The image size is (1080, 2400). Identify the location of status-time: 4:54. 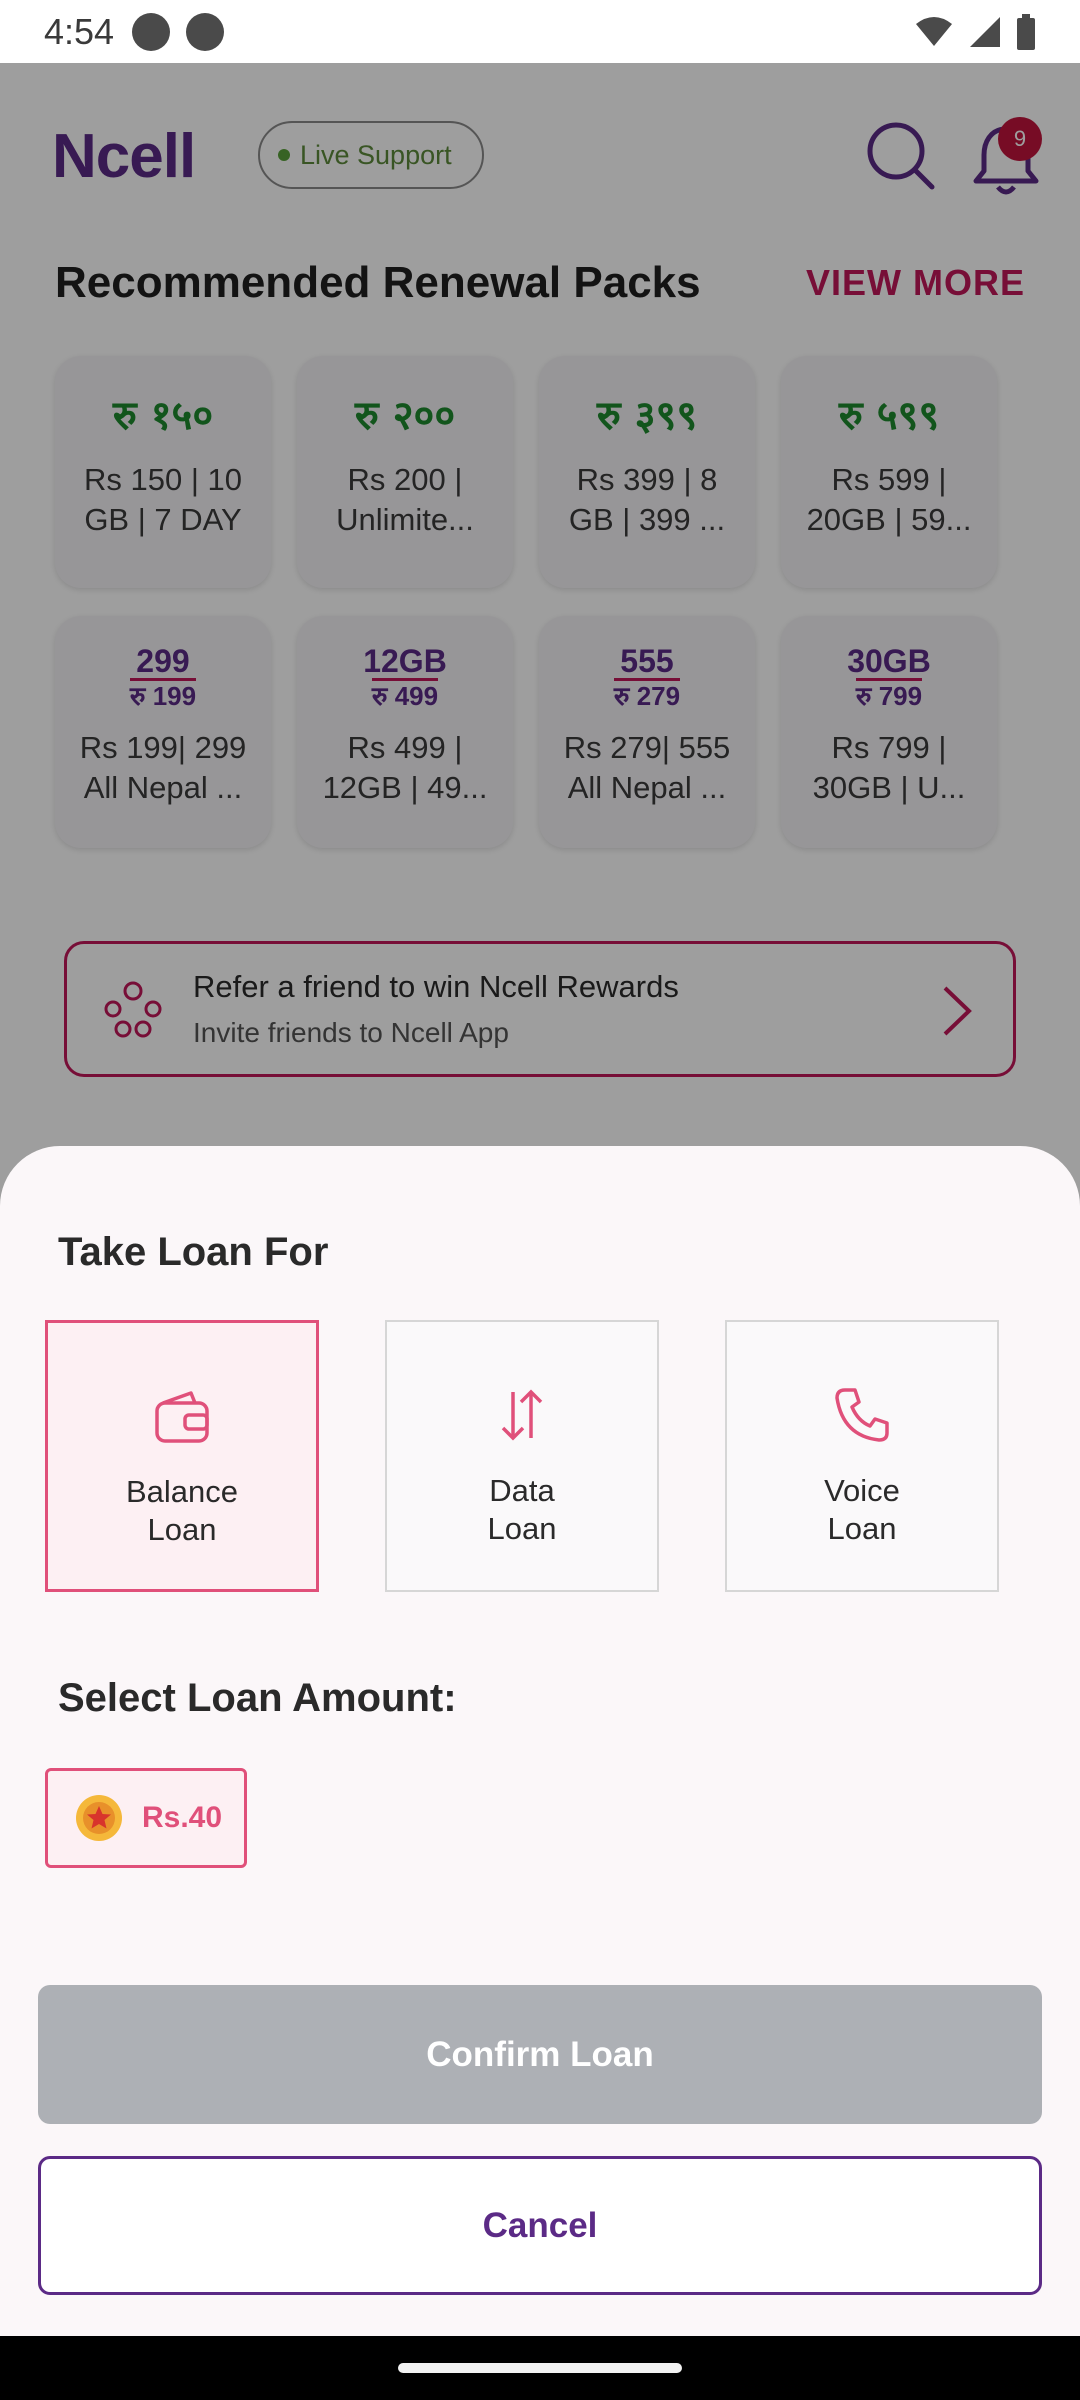
(79, 31).